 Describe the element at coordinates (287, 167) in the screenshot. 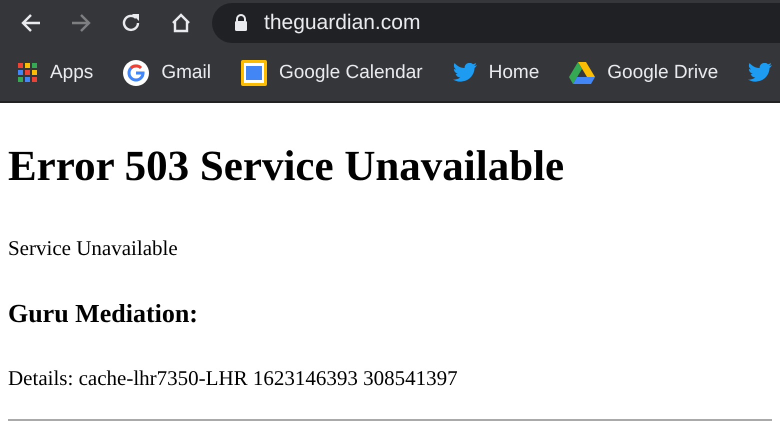

I see `error-heading: Error 503 Service Unavailable` at that location.